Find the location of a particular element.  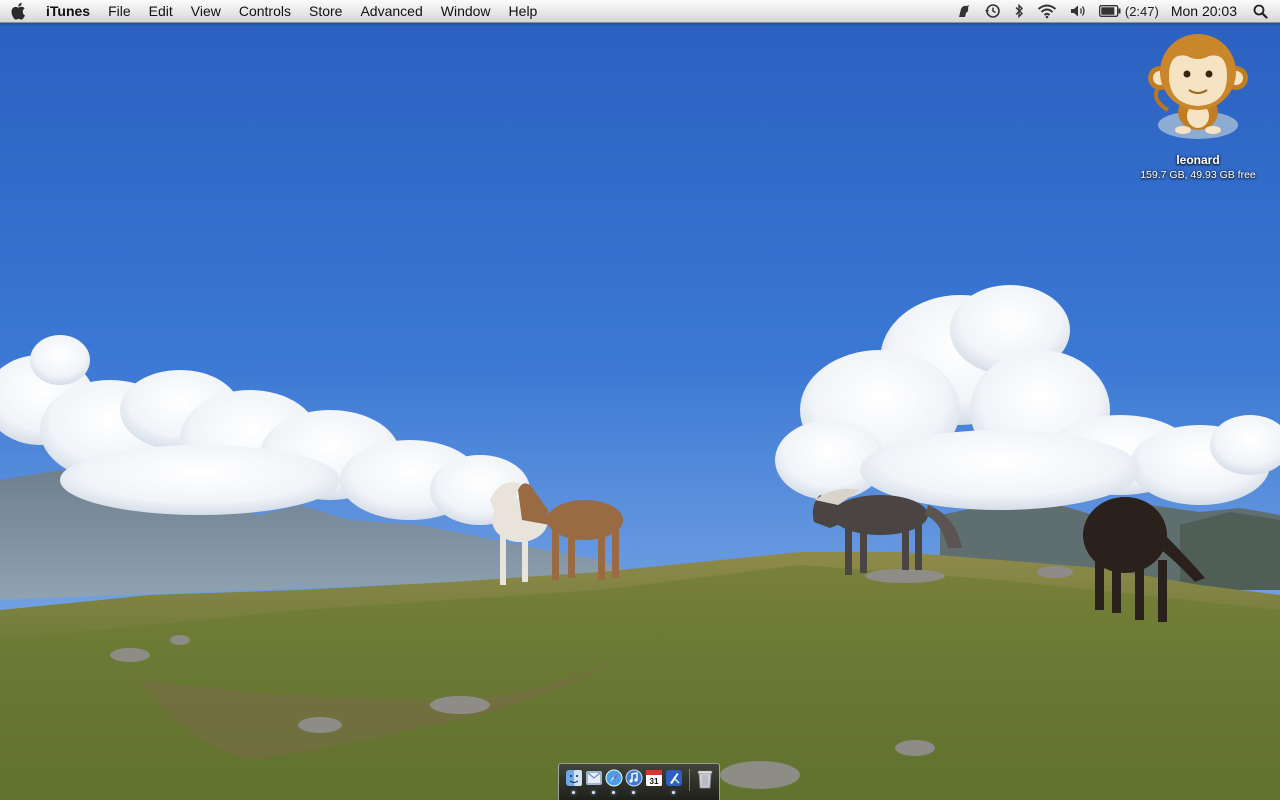

menu-view: View is located at coordinates (206, 11).